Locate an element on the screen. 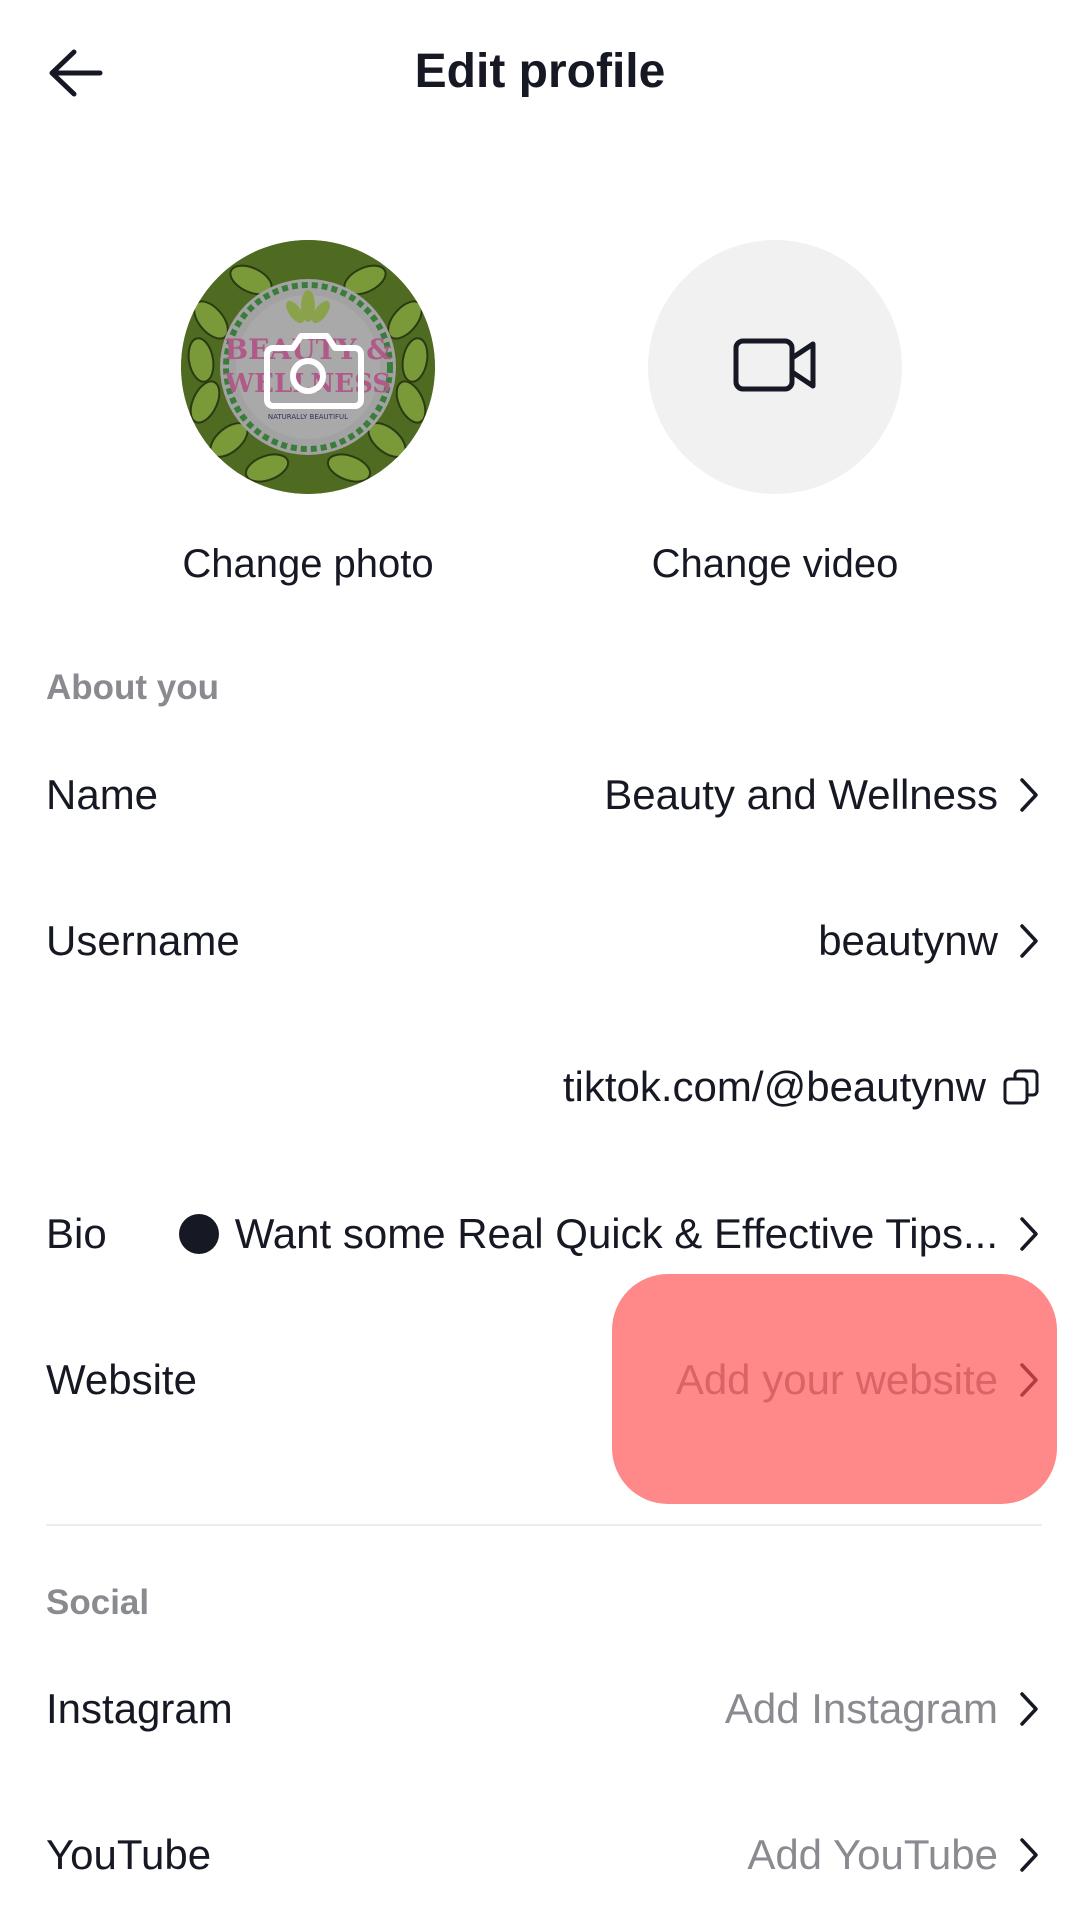 This screenshot has width=1080, height=1920. profile-link-group: tiktok.com/@beautynw is located at coordinates (802, 1087).